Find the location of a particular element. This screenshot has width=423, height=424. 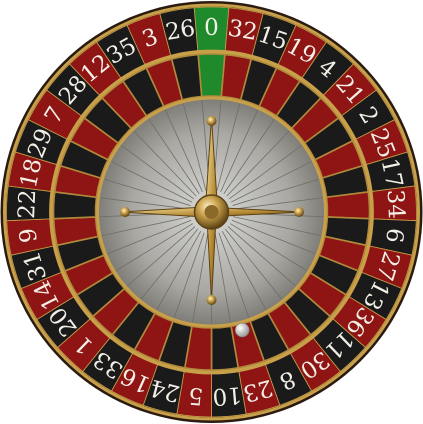

number-label: 0 is located at coordinates (211, 28).